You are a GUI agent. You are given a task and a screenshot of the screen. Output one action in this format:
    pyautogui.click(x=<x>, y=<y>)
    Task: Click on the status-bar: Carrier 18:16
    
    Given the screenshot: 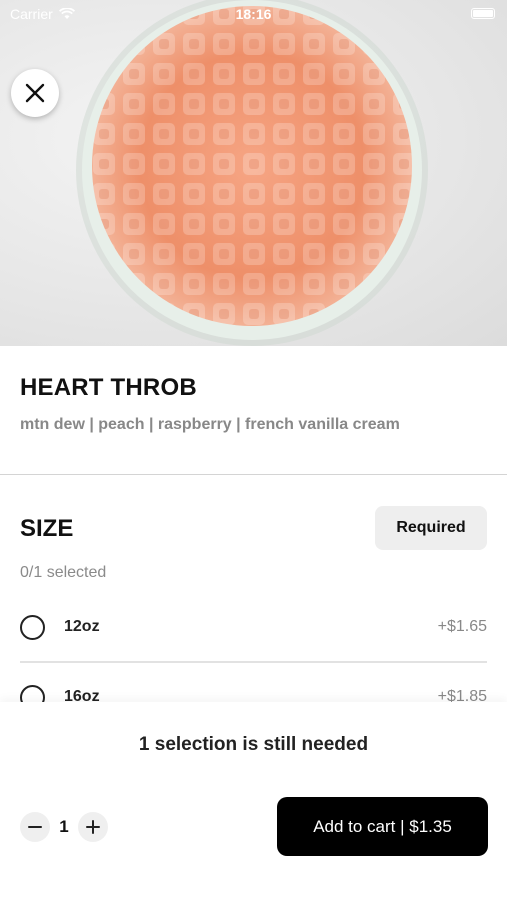 What is the action you would take?
    pyautogui.click(x=253, y=14)
    